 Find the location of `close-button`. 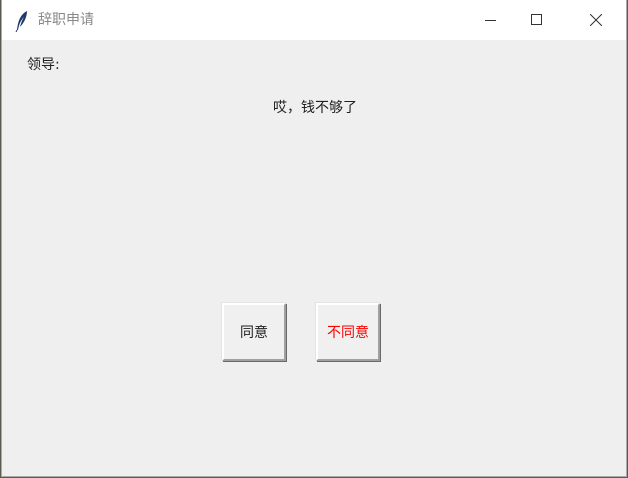

close-button is located at coordinates (596, 20).